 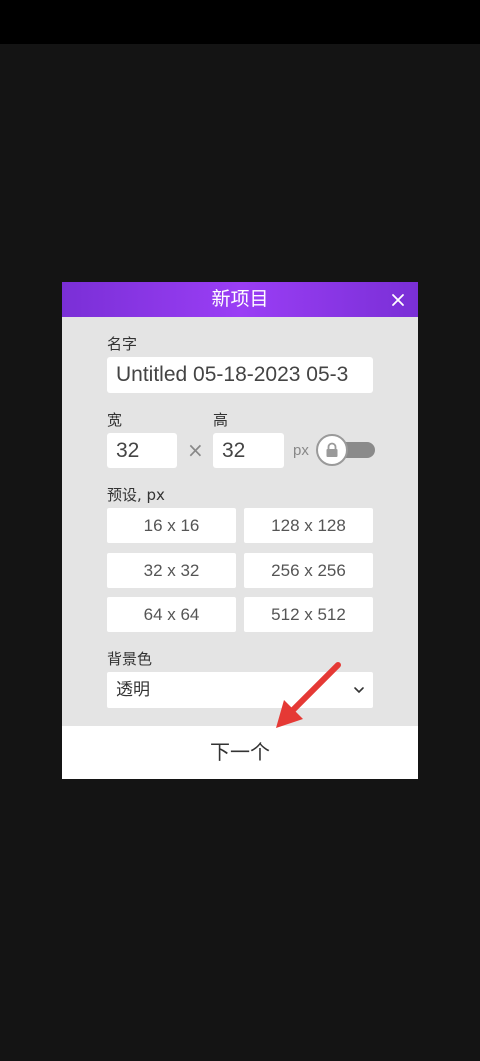 I want to click on dialog-header: 新项目, so click(x=240, y=299).